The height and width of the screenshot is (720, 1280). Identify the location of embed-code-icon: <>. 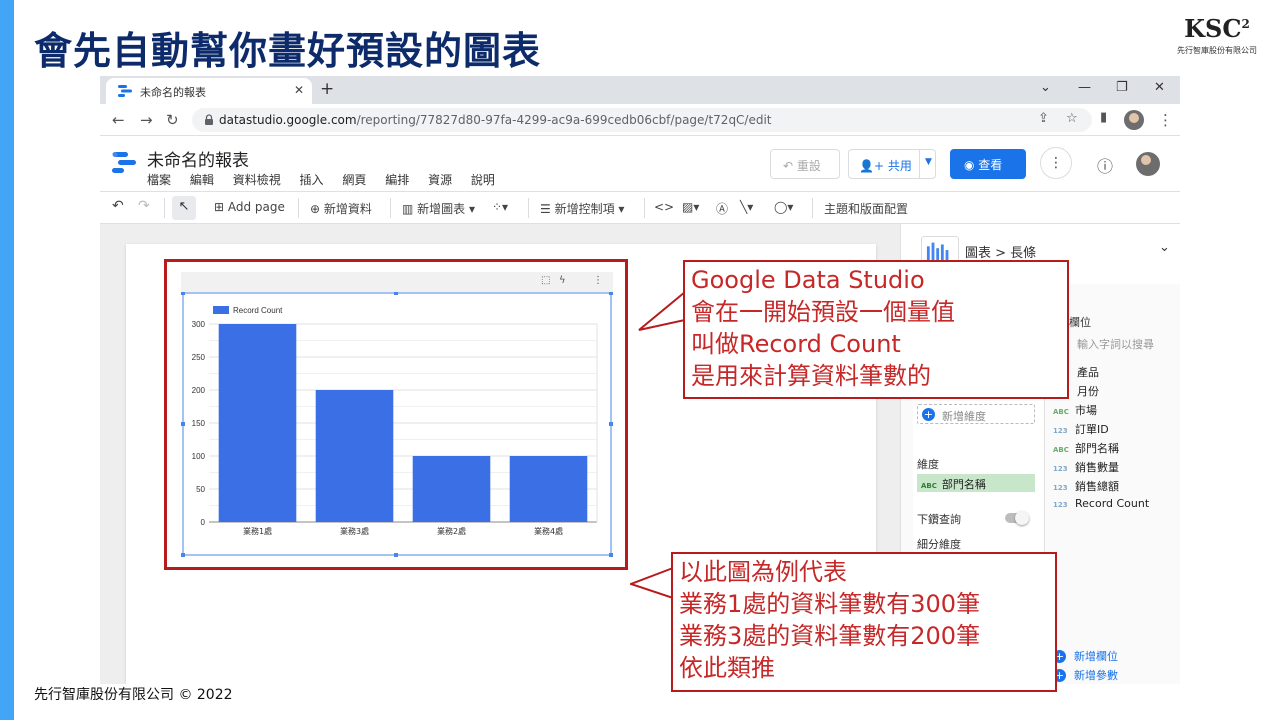
(664, 207).